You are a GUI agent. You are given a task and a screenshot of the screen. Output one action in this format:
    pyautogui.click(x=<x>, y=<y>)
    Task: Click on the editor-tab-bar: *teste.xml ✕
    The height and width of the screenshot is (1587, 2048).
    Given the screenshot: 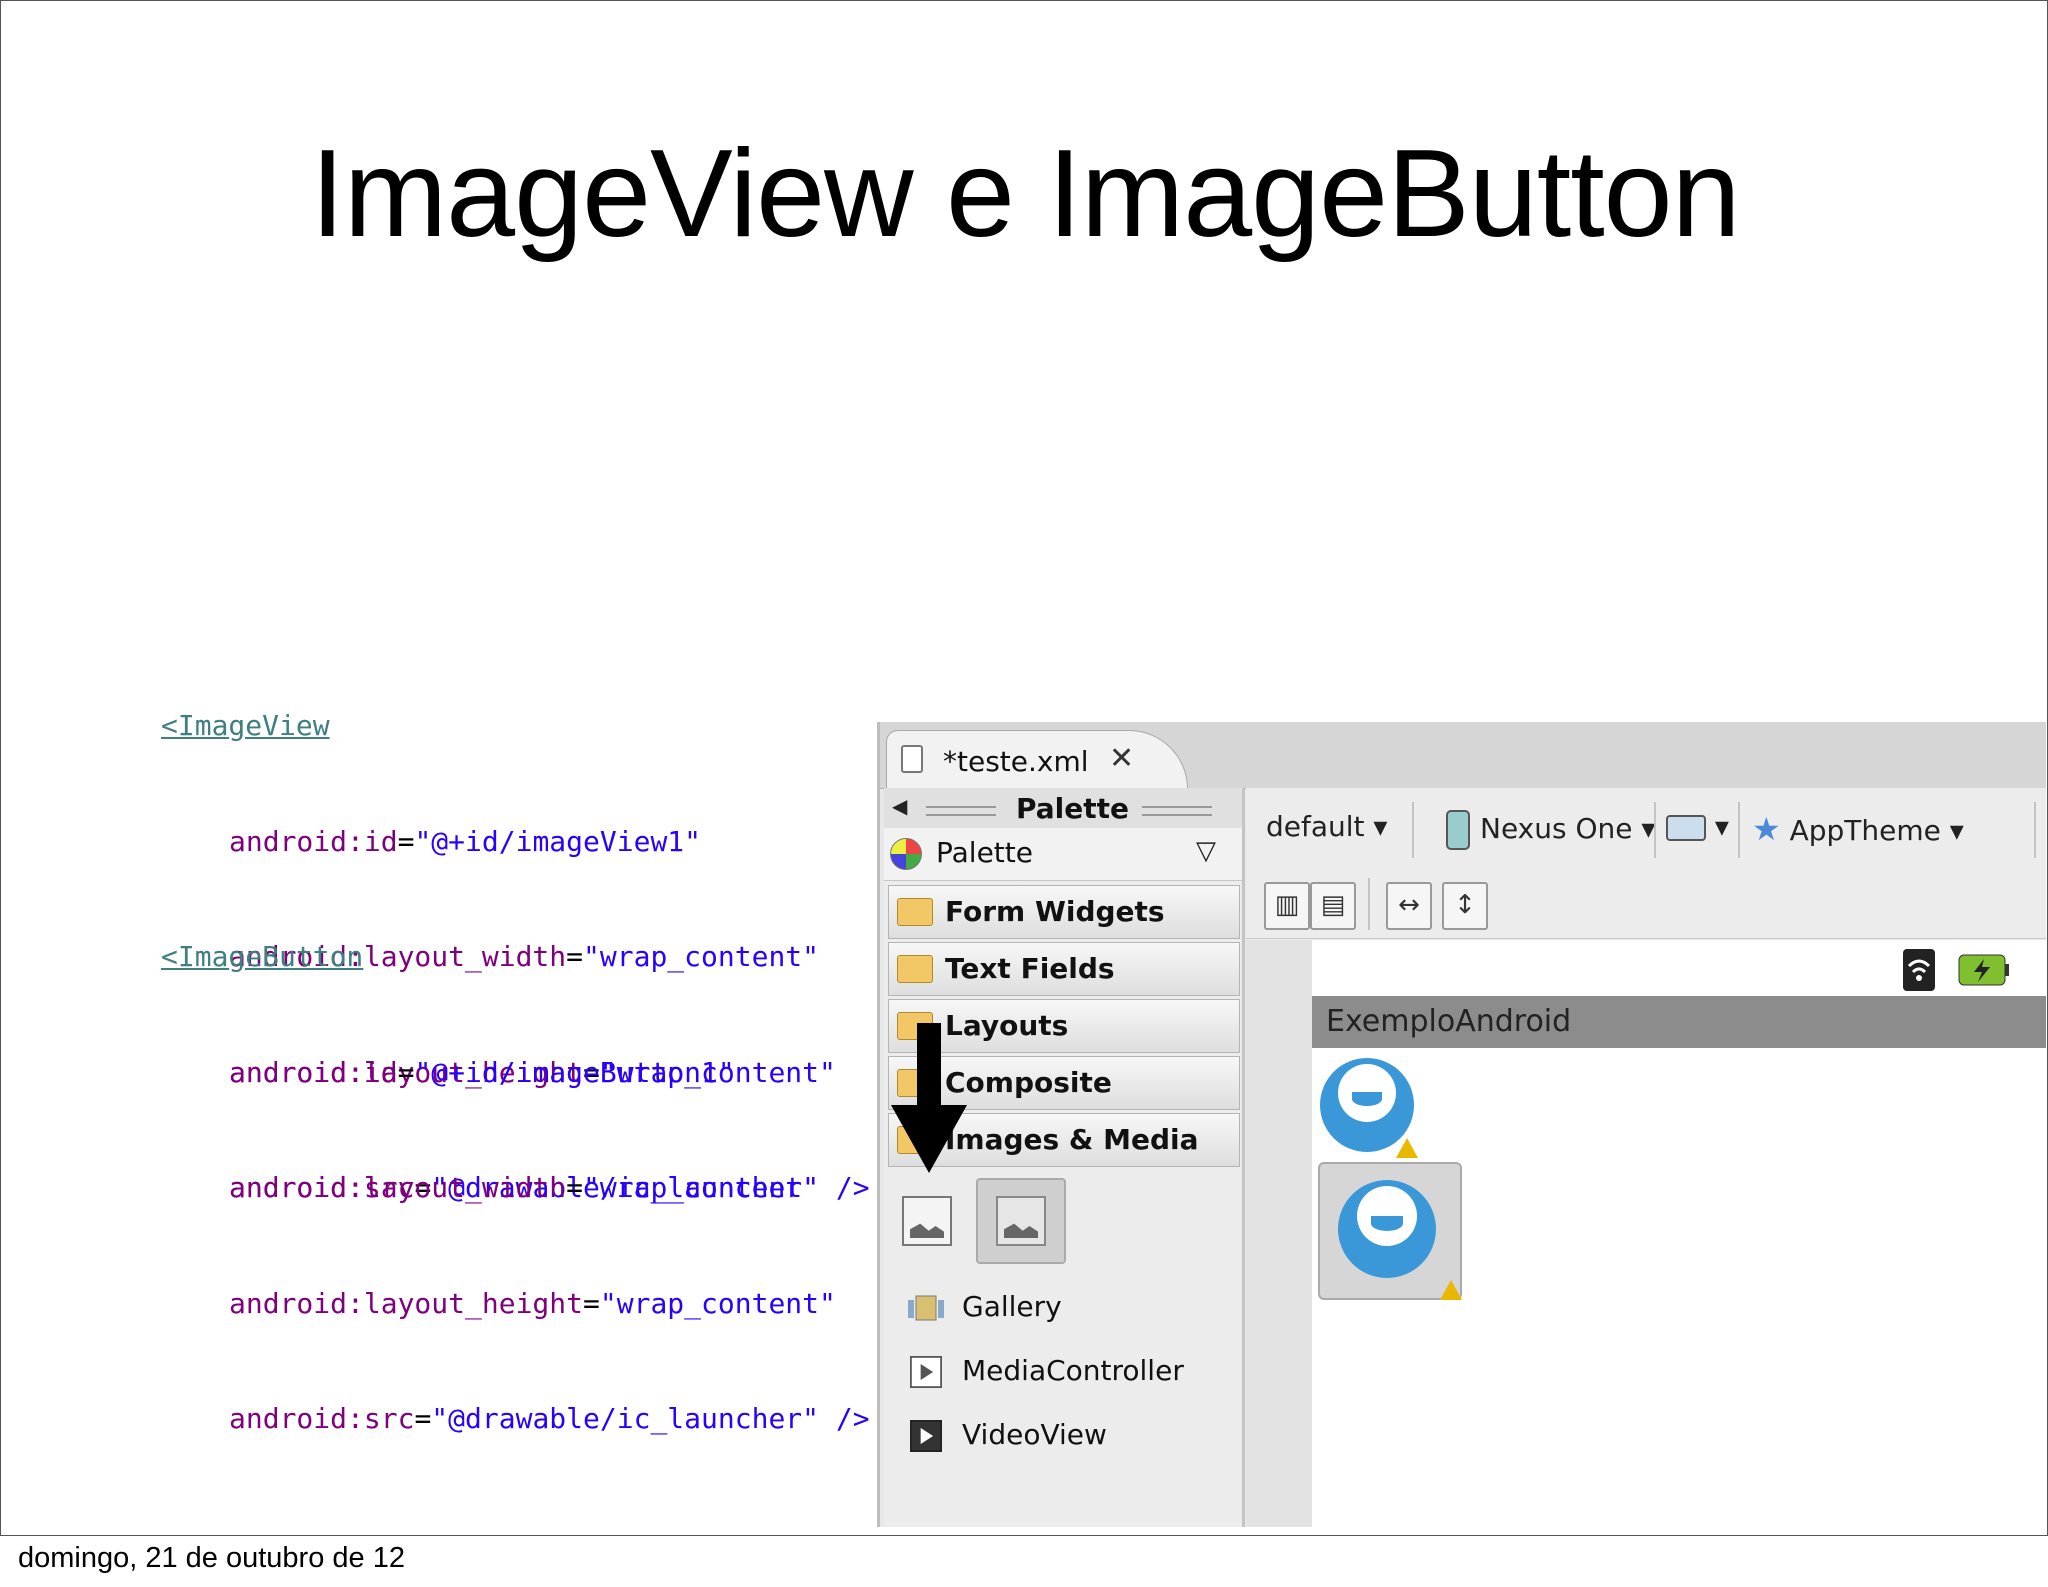 What is the action you would take?
    pyautogui.click(x=1463, y=755)
    